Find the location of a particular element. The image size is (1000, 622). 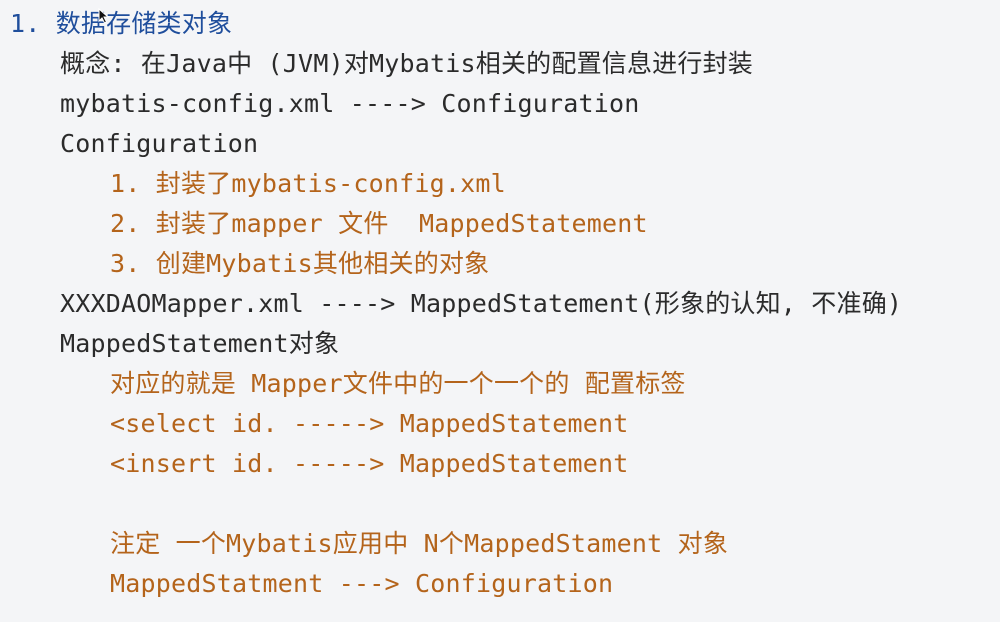

concept-line: 概念: 在Java中 (JVM)对Mybatis相关的配置信息进行封装 is located at coordinates (406, 63).